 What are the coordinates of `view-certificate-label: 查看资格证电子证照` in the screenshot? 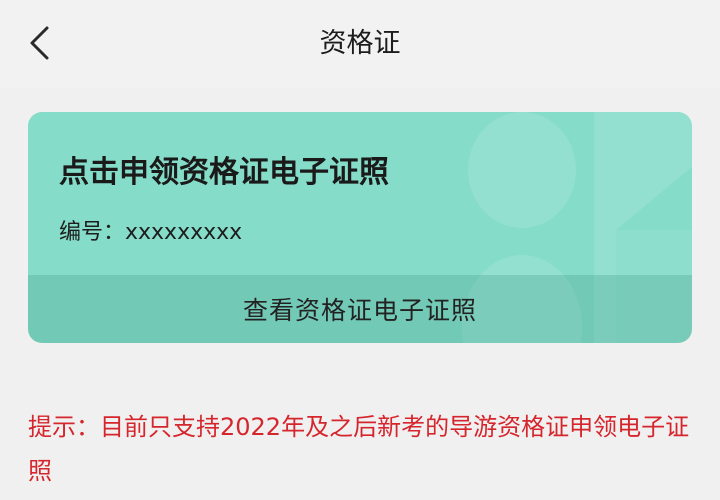 It's located at (359, 310).